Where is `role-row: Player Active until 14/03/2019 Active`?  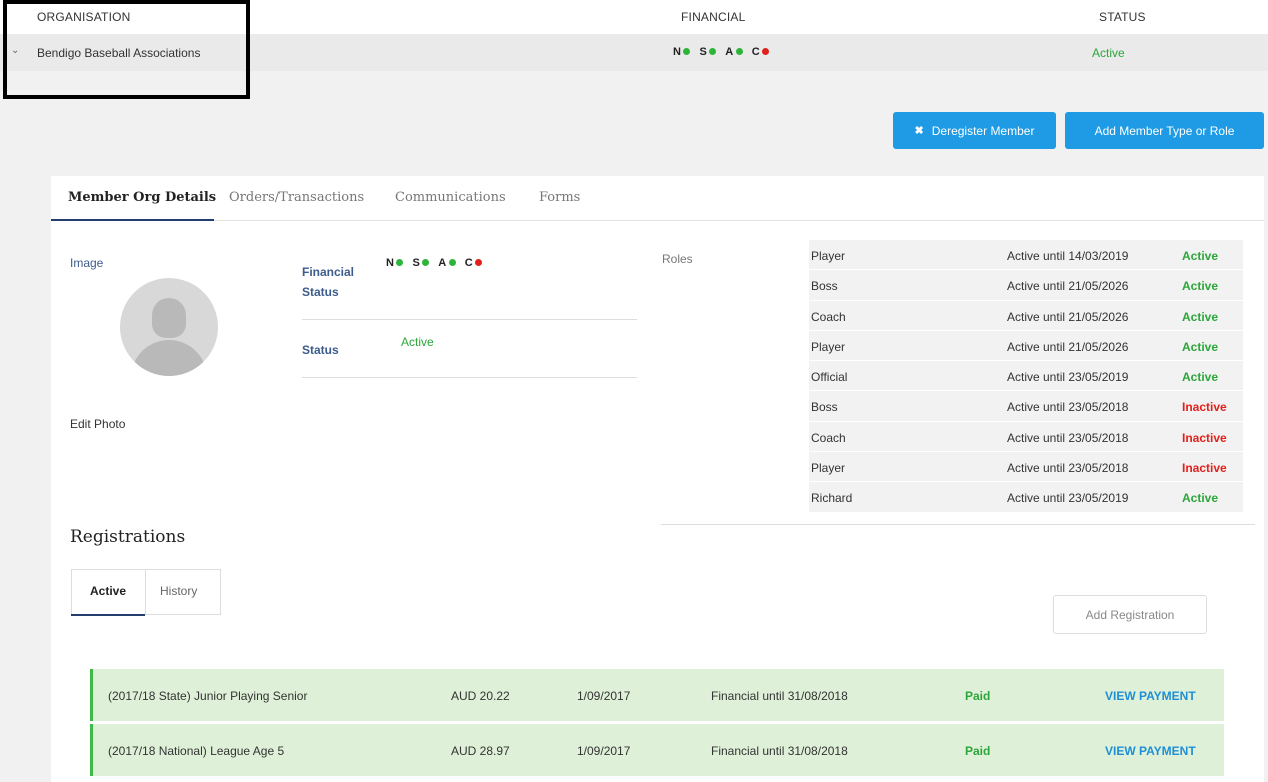
role-row: Player Active until 14/03/2019 Active is located at coordinates (1026, 255).